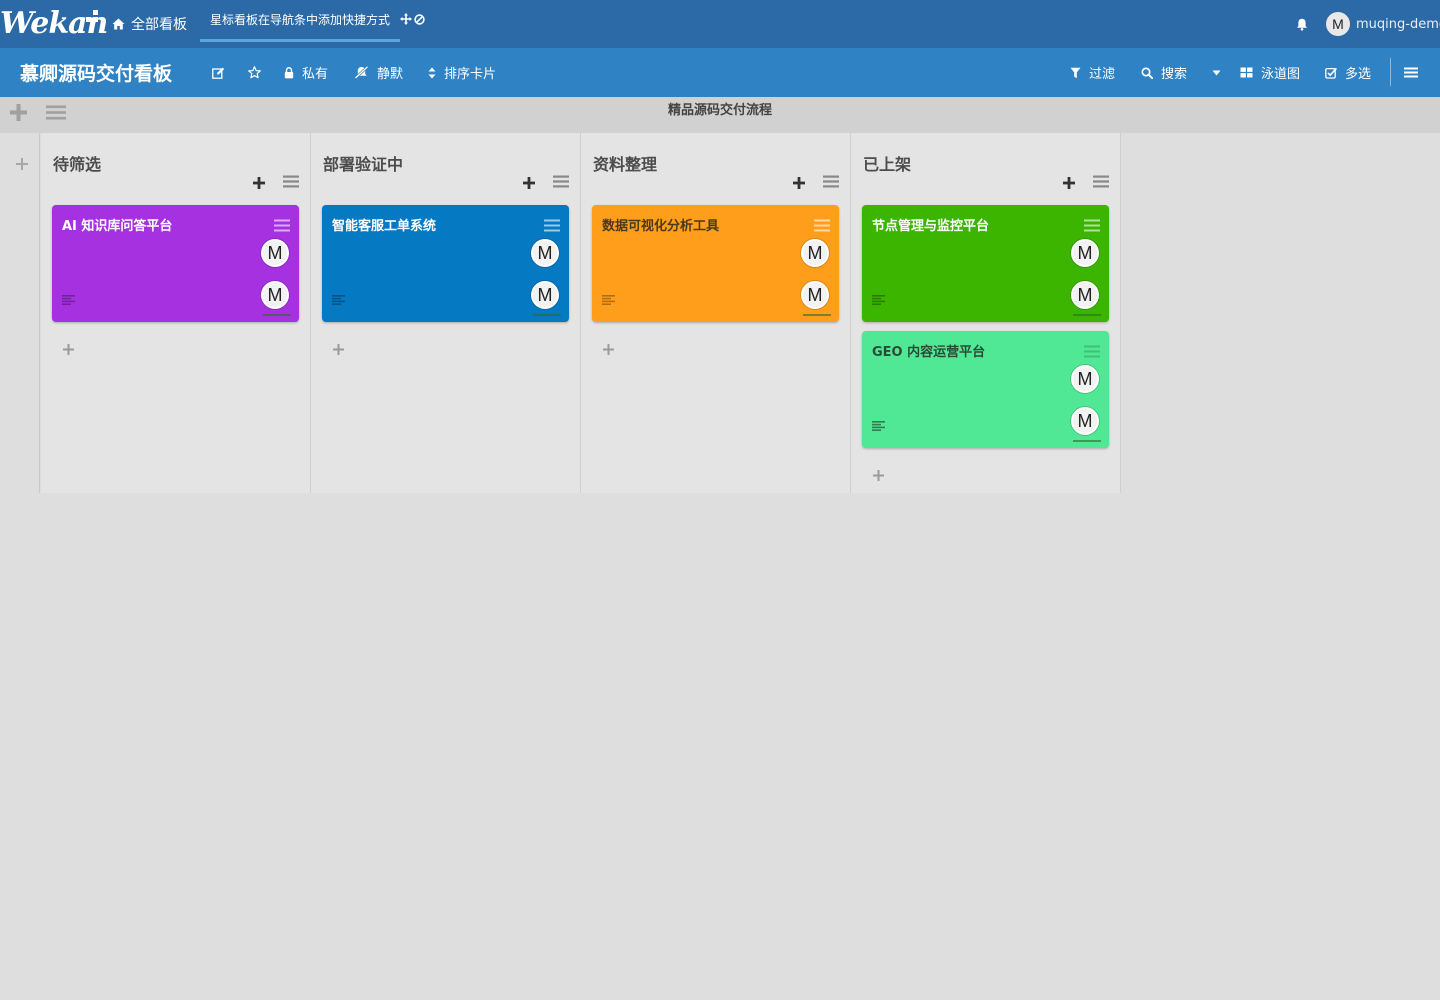 The width and height of the screenshot is (1440, 1000). What do you see at coordinates (159, 25) in the screenshot?
I see `all-boards-label: 全部看板` at bounding box center [159, 25].